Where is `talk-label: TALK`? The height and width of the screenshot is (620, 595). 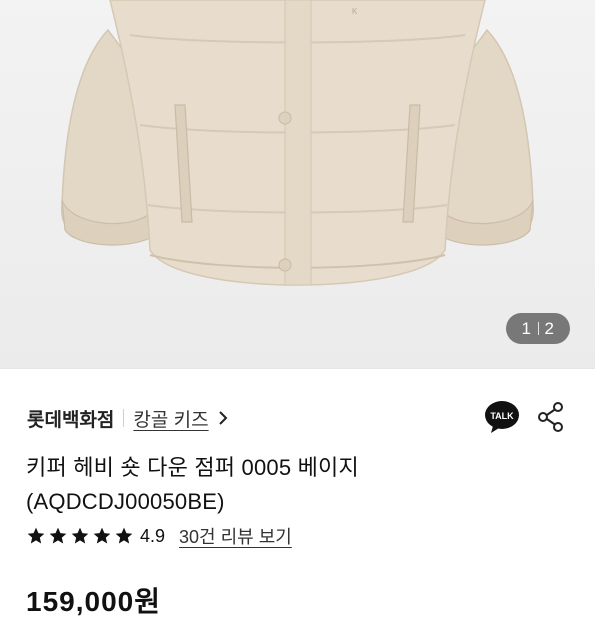
talk-label: TALK is located at coordinates (502, 416).